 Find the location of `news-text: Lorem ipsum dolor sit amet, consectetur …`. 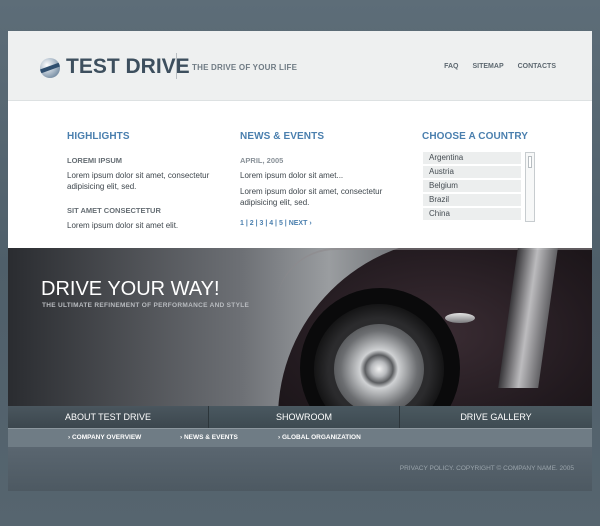

news-text: Lorem ipsum dolor sit amet, consectetur … is located at coordinates (311, 197).